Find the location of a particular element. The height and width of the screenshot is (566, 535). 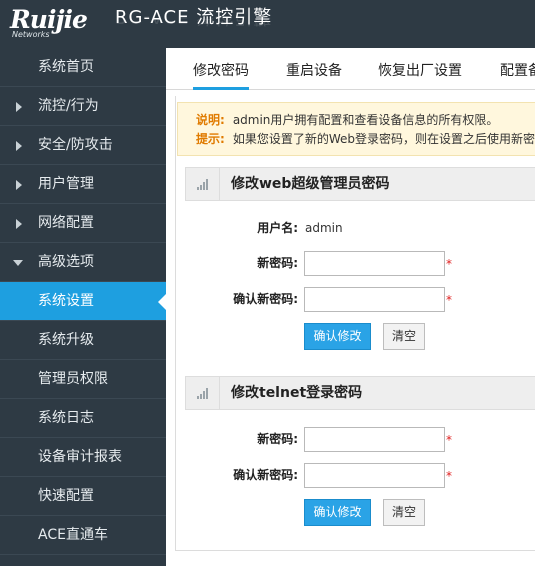

notice-description: 说明: admin用户拥有配置和查看设备信息的所有权限。 is located at coordinates (347, 120).